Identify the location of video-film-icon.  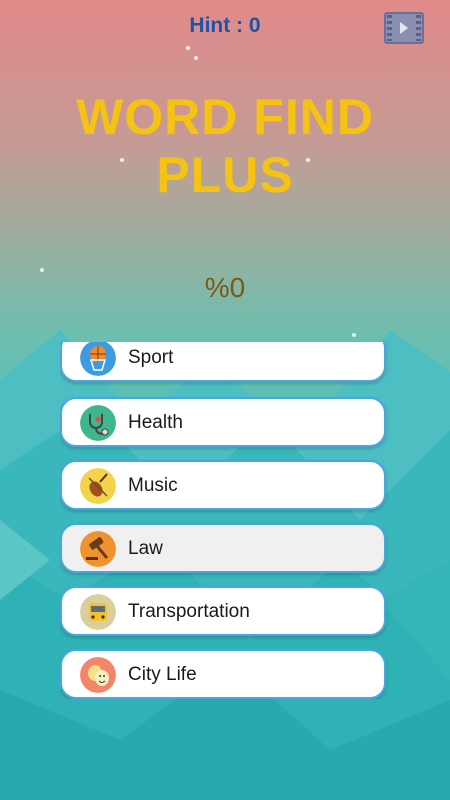
(404, 28).